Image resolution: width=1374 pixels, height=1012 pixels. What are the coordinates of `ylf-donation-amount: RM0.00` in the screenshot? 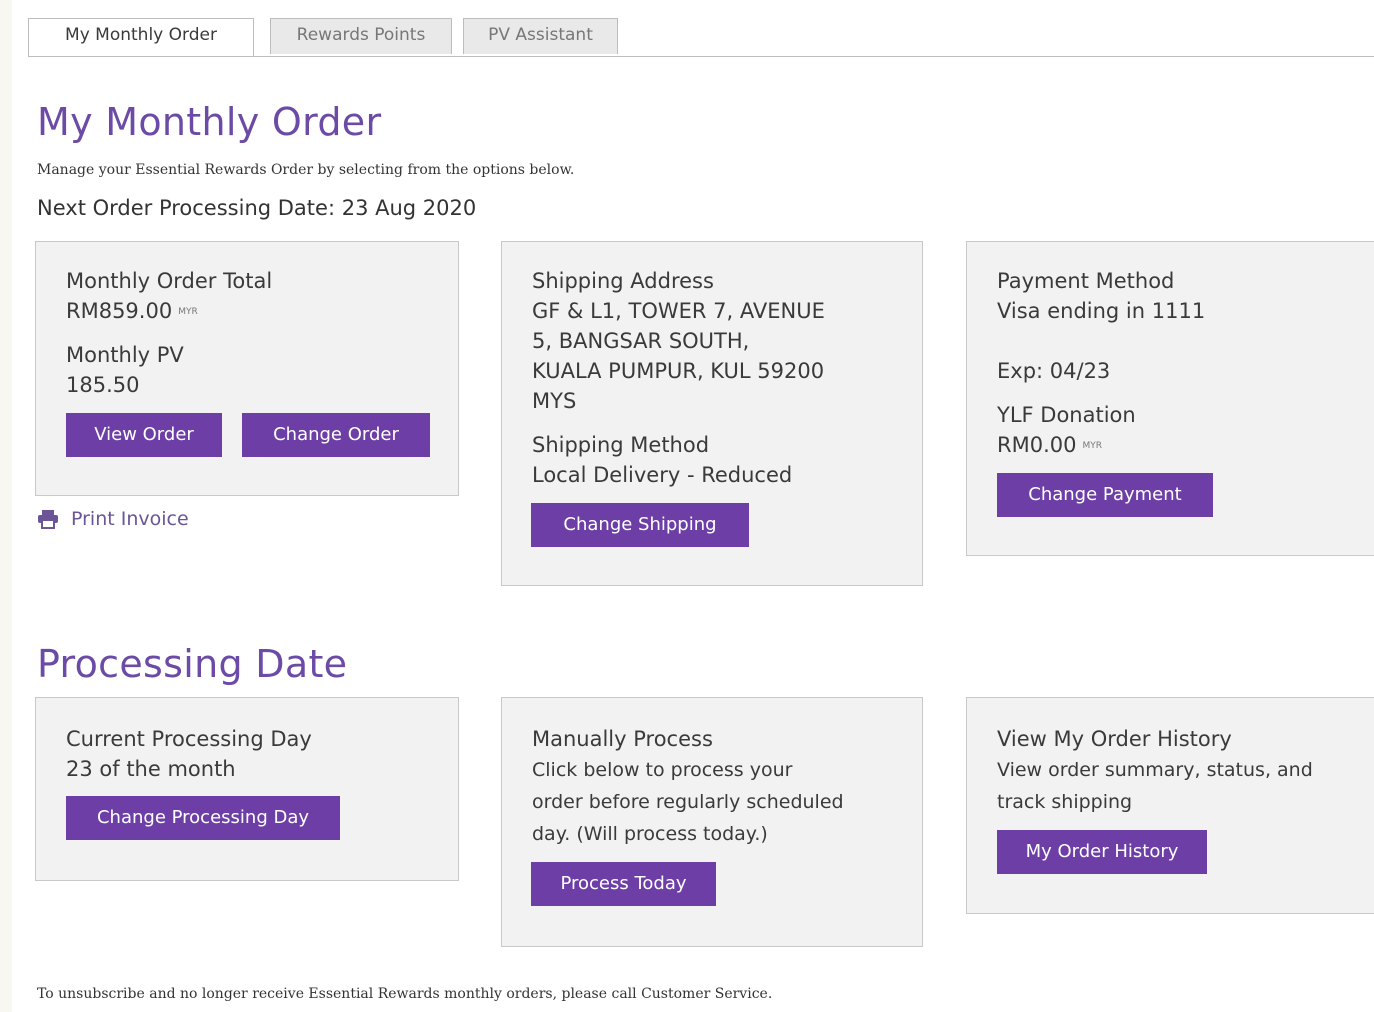 It's located at (1037, 445).